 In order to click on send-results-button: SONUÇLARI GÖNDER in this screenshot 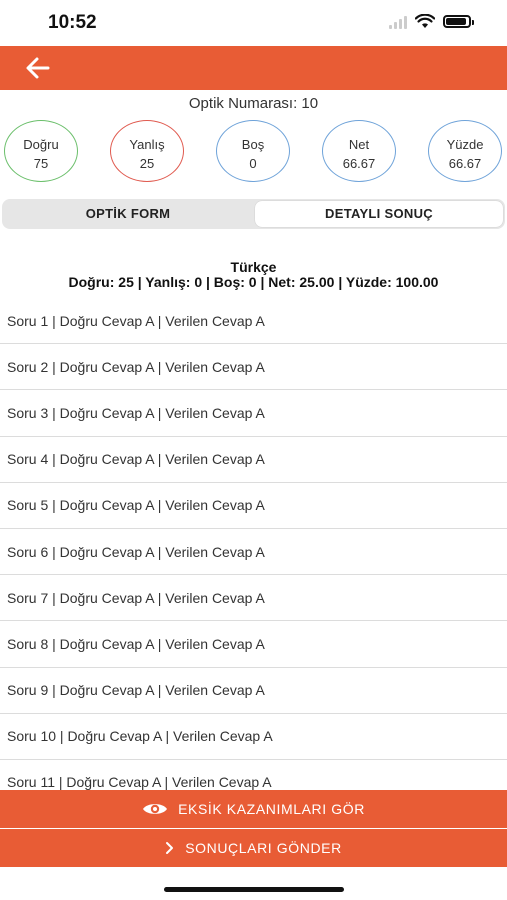, I will do `click(253, 848)`.